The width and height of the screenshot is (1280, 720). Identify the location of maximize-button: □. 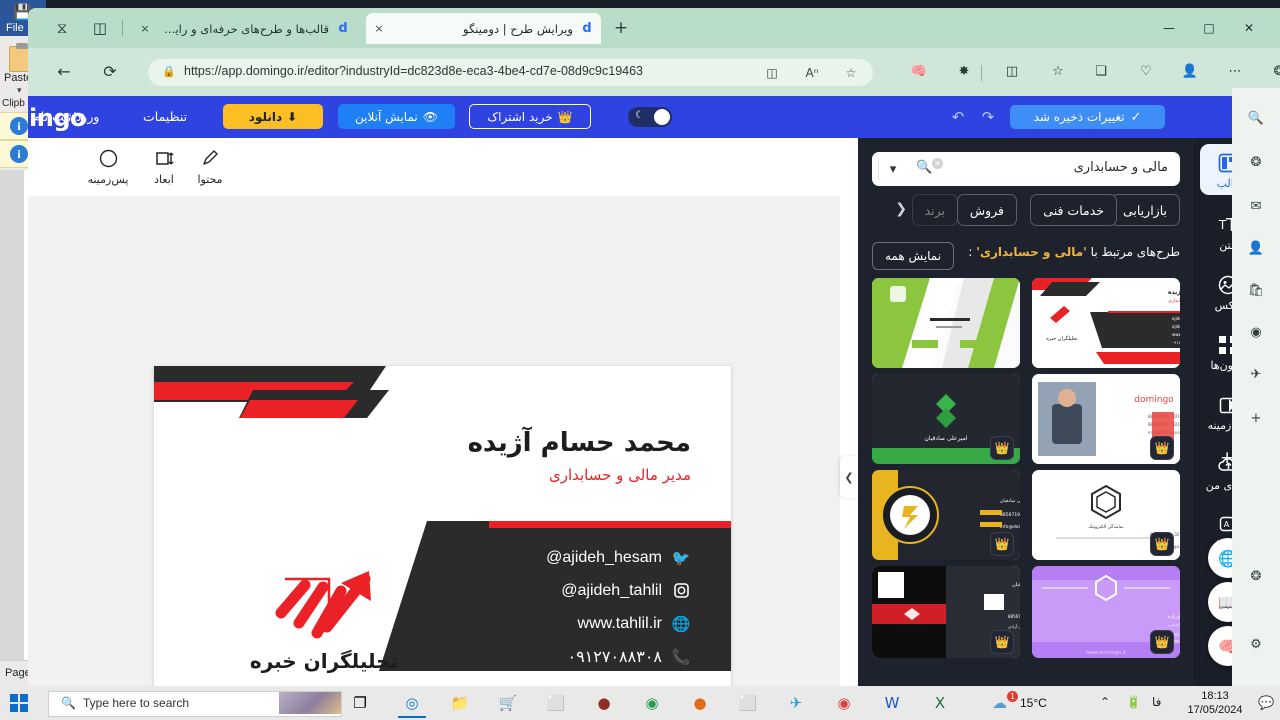
(1209, 28).